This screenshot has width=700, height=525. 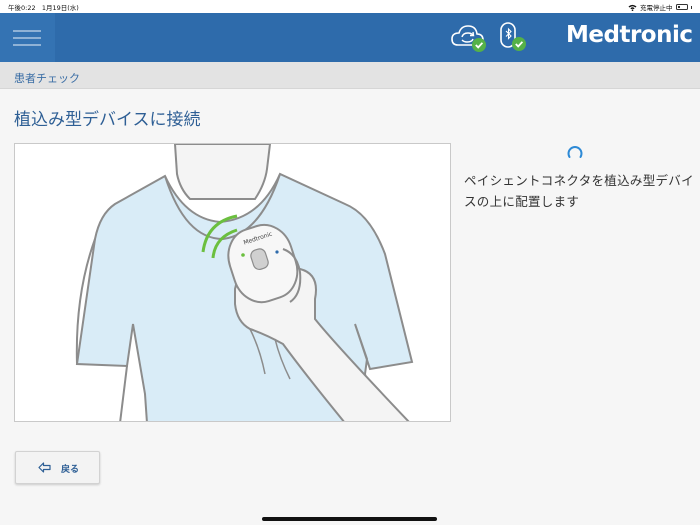 I want to click on app-header: Medtronic, so click(x=350, y=37).